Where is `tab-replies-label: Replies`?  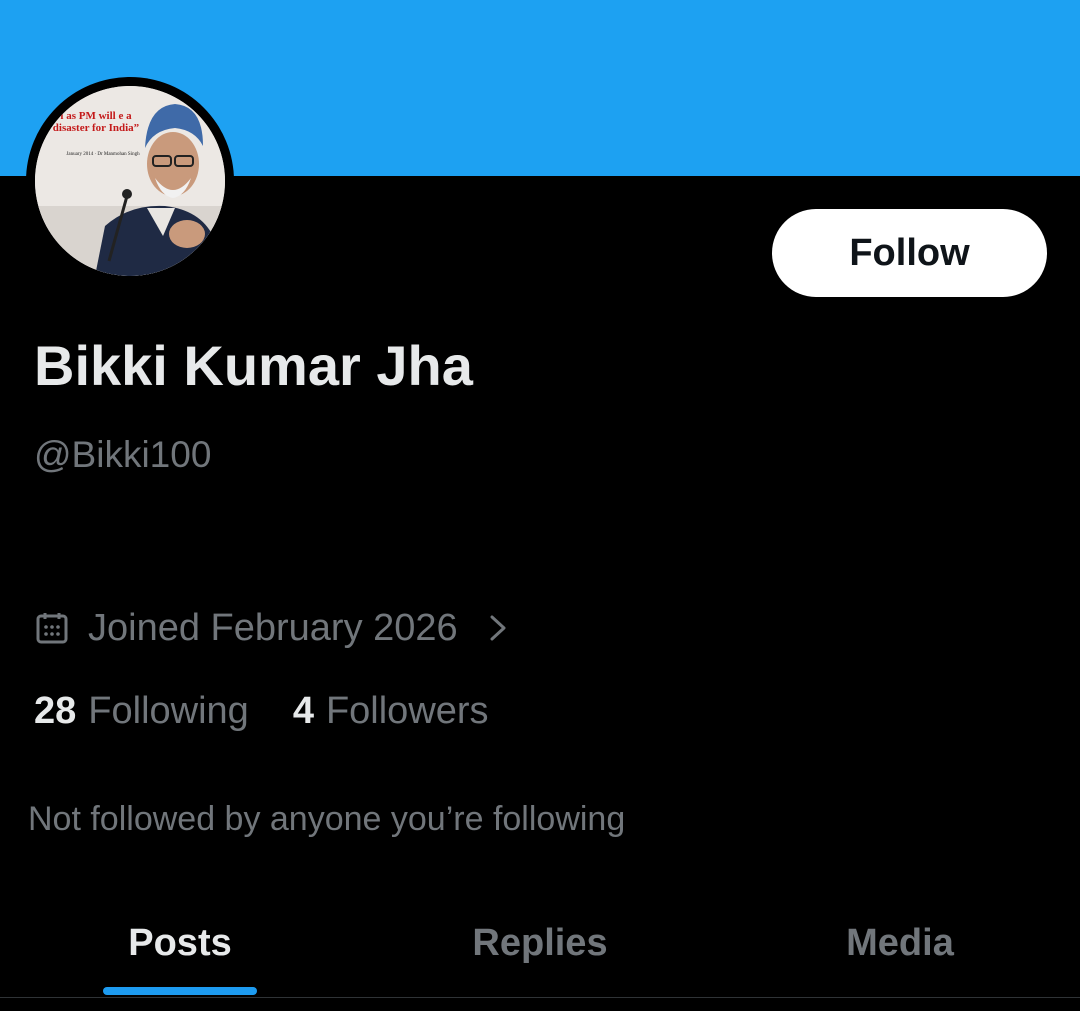
tab-replies-label: Replies is located at coordinates (540, 943).